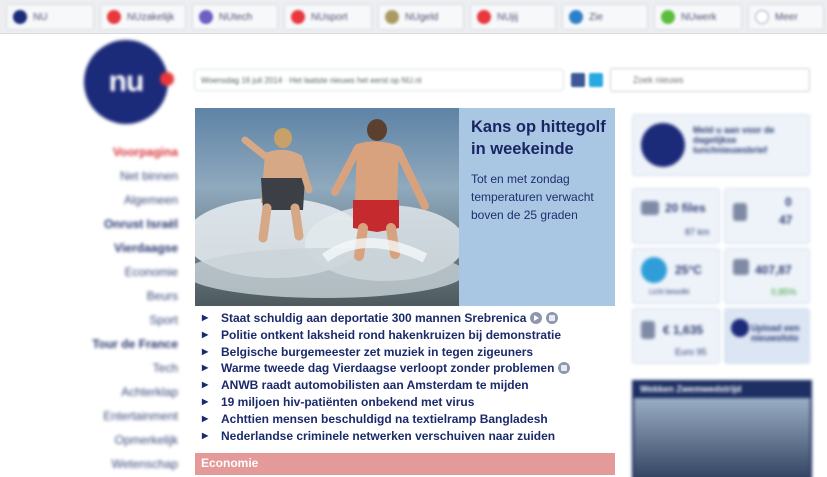  I want to click on tab-label: Zie, so click(596, 17).